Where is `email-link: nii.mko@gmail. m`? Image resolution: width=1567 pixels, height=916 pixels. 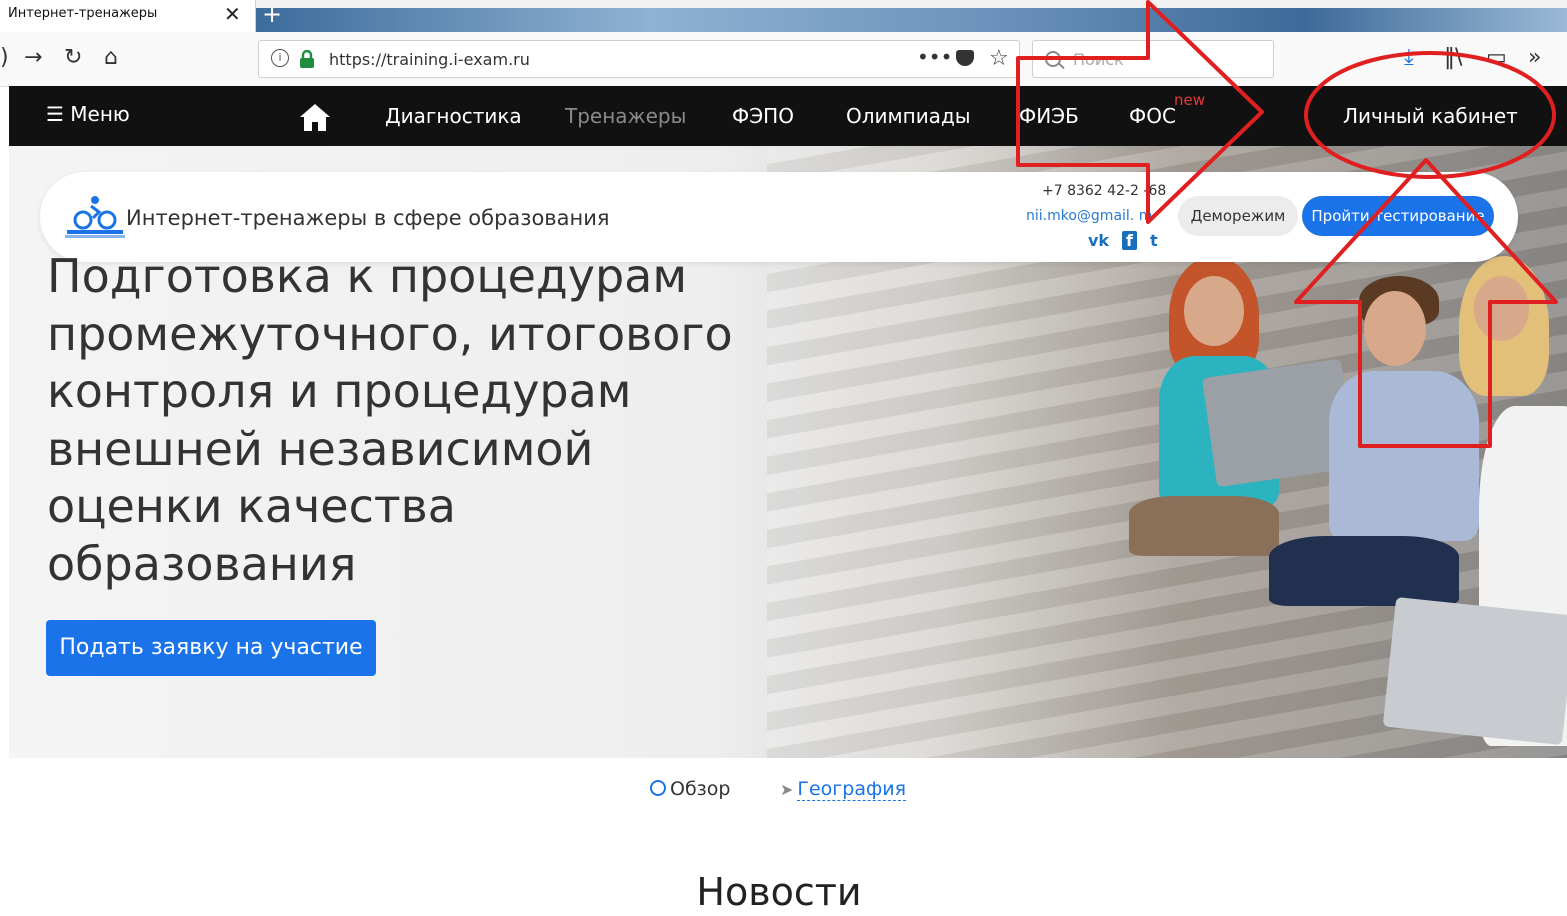 email-link: nii.mko@gmail. m is located at coordinates (1089, 216).